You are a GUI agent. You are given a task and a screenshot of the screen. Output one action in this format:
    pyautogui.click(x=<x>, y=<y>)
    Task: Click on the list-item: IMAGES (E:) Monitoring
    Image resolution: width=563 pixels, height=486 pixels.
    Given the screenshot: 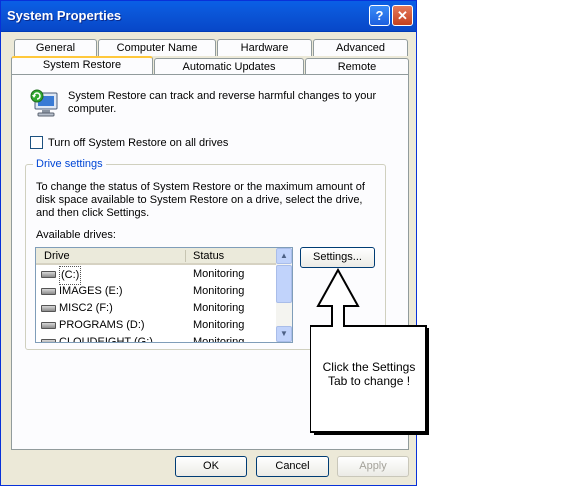 What is the action you would take?
    pyautogui.click(x=156, y=291)
    